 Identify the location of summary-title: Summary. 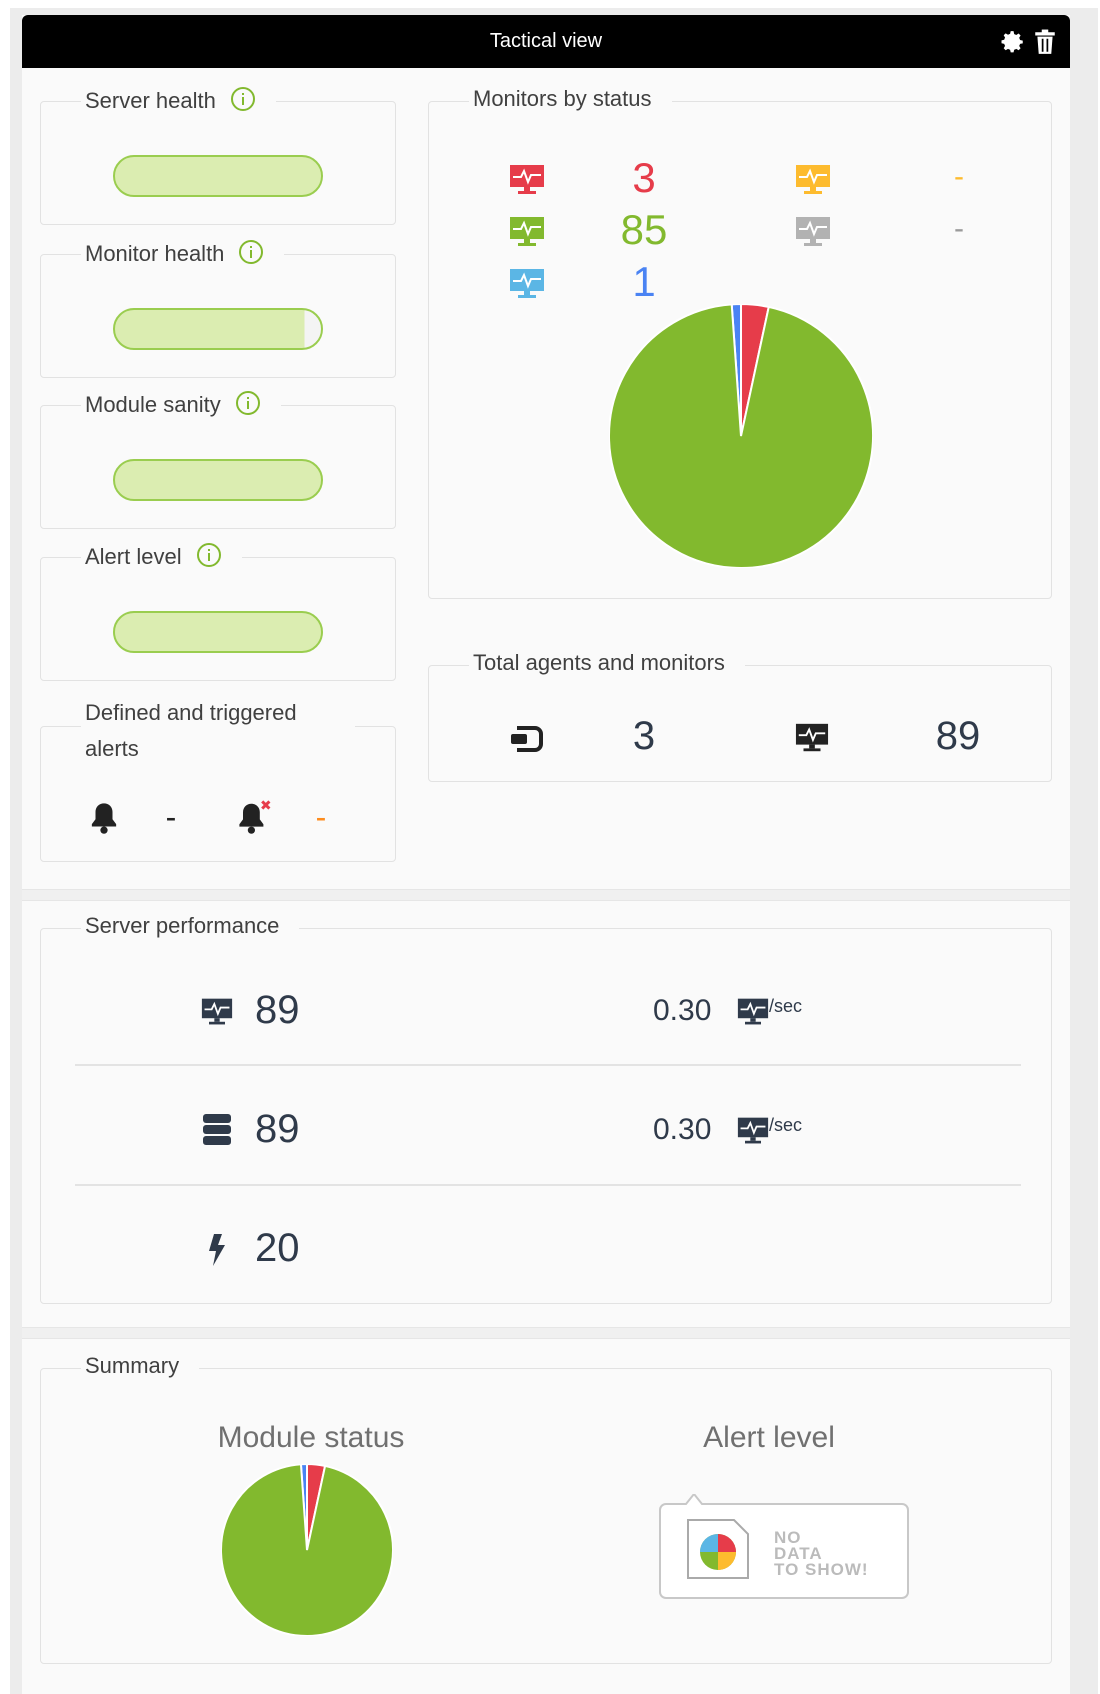
(140, 1366).